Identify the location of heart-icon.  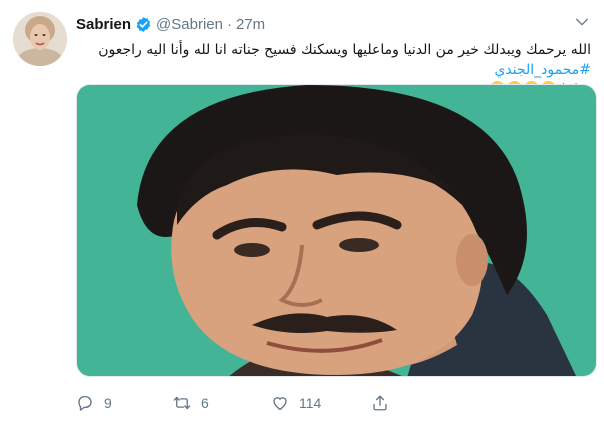
(280, 404).